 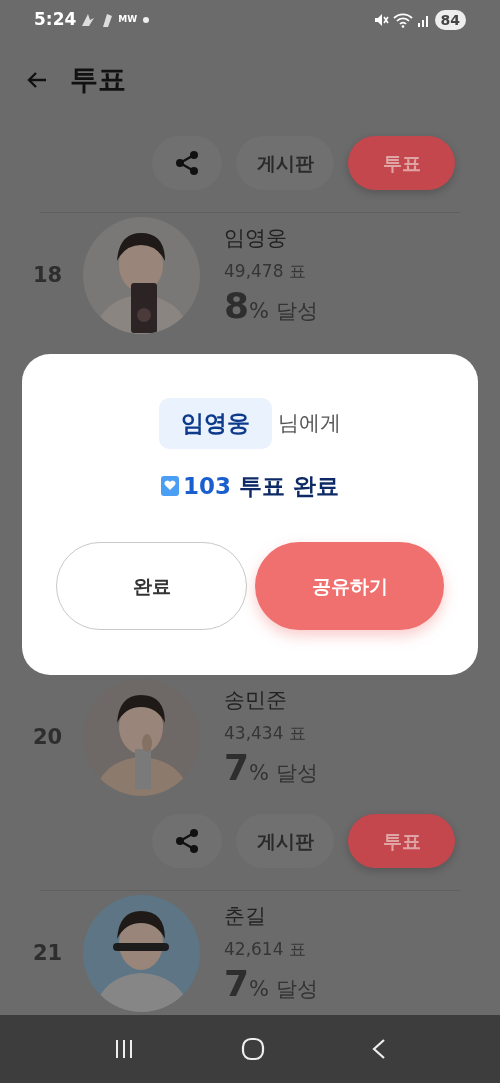 What do you see at coordinates (48, 953) in the screenshot?
I see `rank-number: 21` at bounding box center [48, 953].